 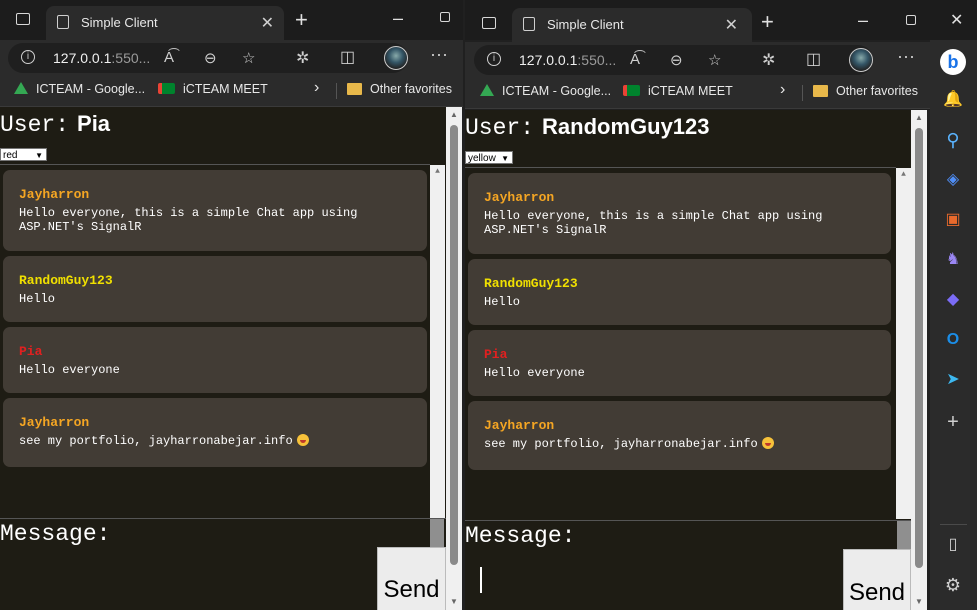 What do you see at coordinates (55, 124) in the screenshot?
I see `user-heading: User: Pia` at bounding box center [55, 124].